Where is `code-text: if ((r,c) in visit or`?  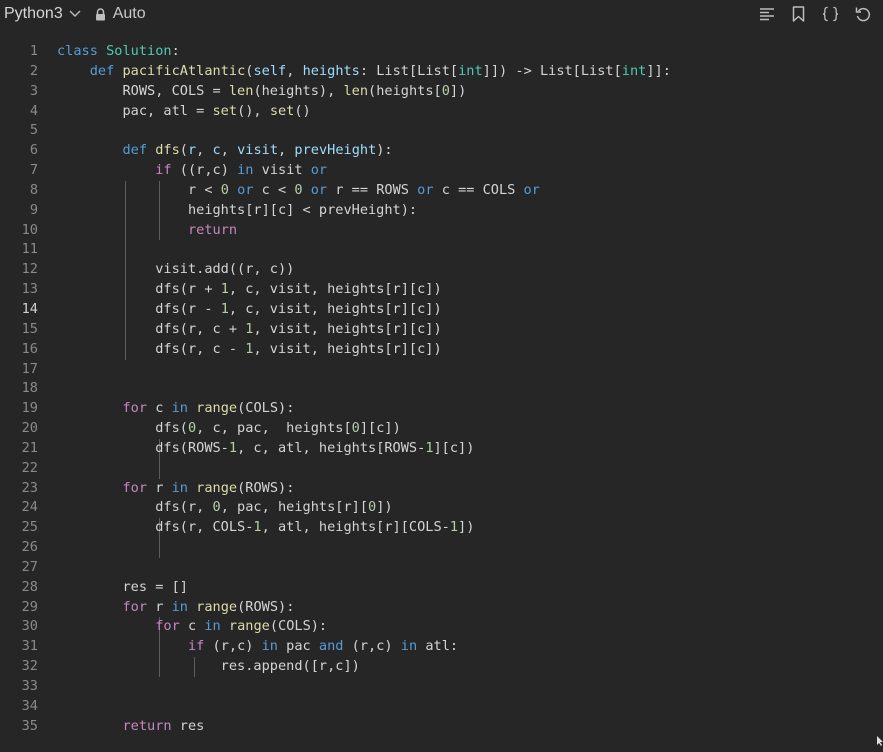
code-text: if ((r,c) in visit or is located at coordinates (192, 171).